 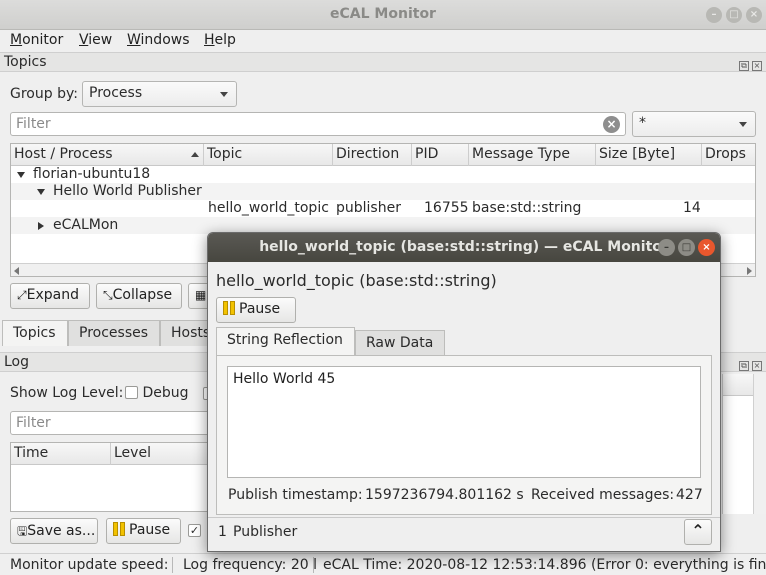 What do you see at coordinates (446, 208) in the screenshot?
I see `topic-pid: 16755` at bounding box center [446, 208].